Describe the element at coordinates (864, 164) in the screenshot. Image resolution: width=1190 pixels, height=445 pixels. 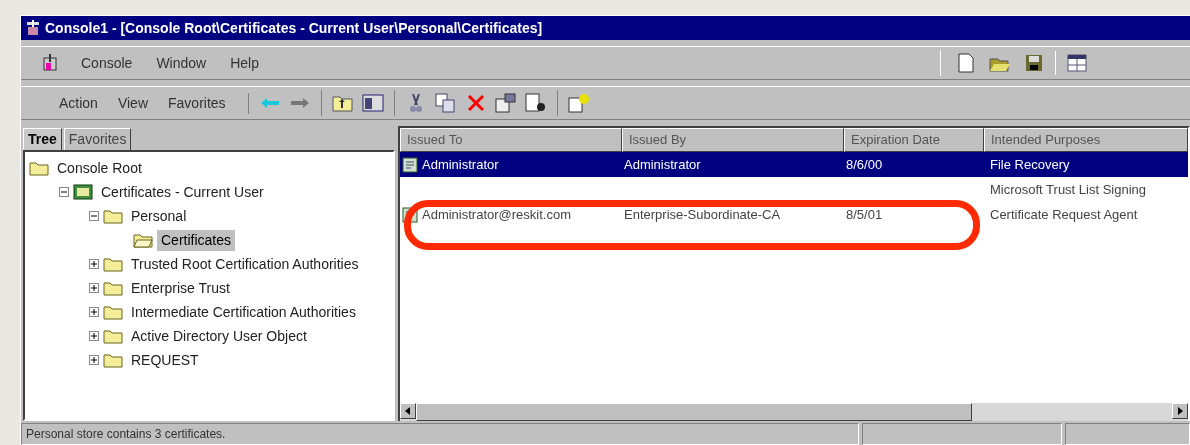
I see `table-cell-text: 8/6/00` at that location.